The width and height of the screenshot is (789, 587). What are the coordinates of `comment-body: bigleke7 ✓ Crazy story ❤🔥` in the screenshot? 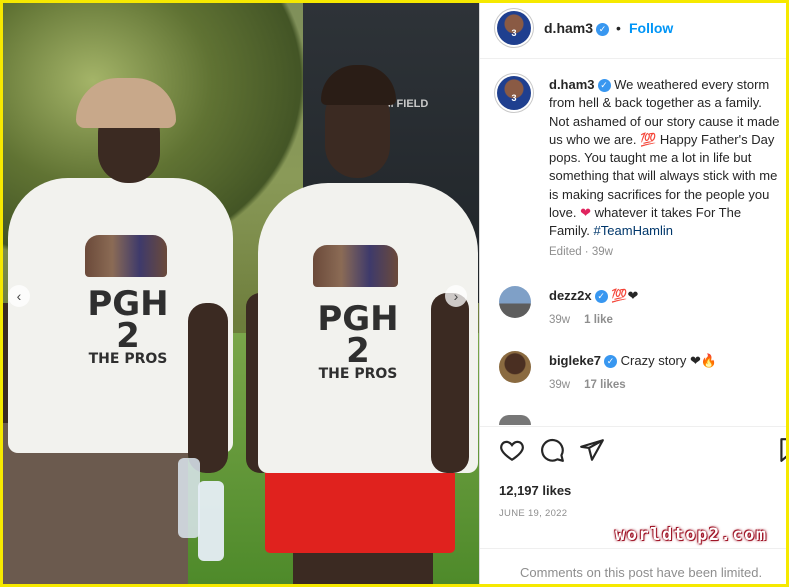 It's located at (633, 361).